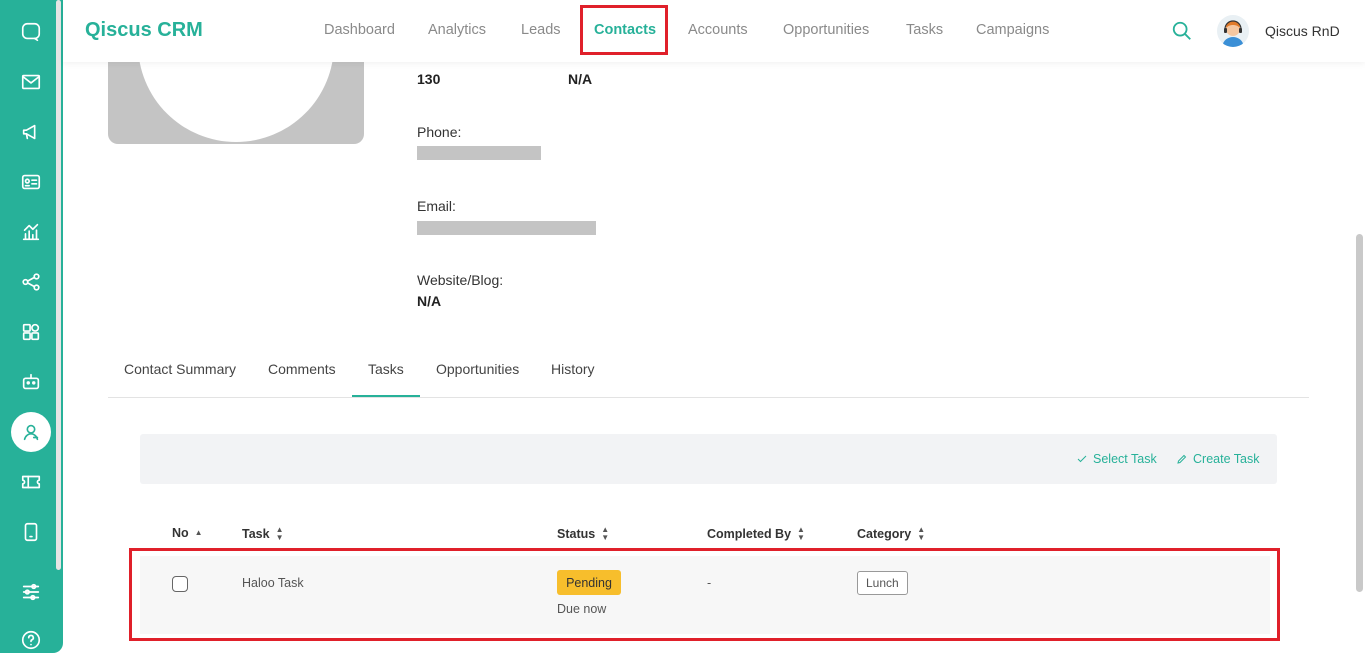 This screenshot has height=653, width=1365. I want to click on column-header-task: Task ▲ ▼, so click(263, 534).